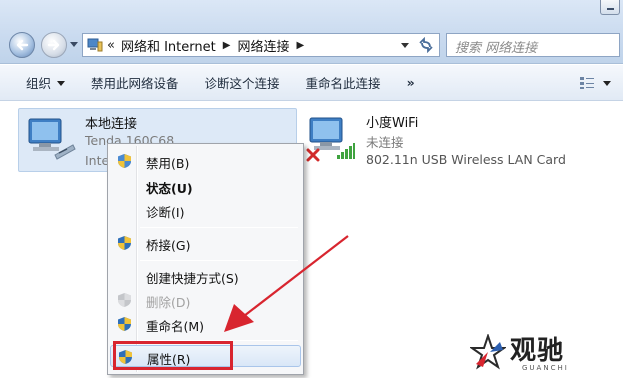  What do you see at coordinates (74, 44) in the screenshot?
I see `recent-pages-dropdown` at bounding box center [74, 44].